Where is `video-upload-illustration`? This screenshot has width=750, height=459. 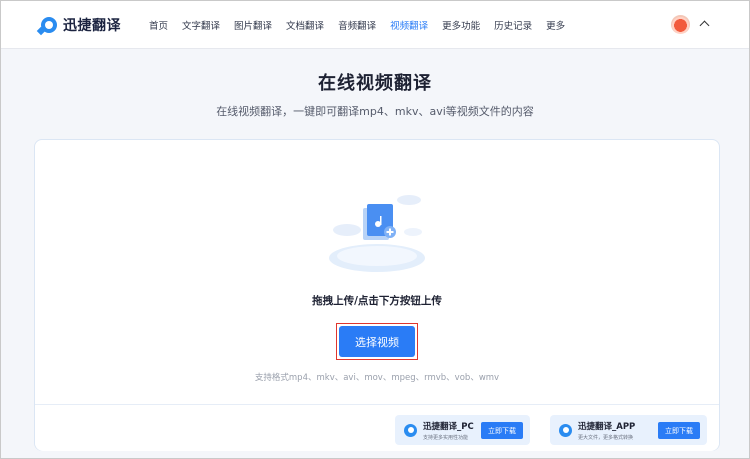 video-upload-illustration is located at coordinates (377, 233).